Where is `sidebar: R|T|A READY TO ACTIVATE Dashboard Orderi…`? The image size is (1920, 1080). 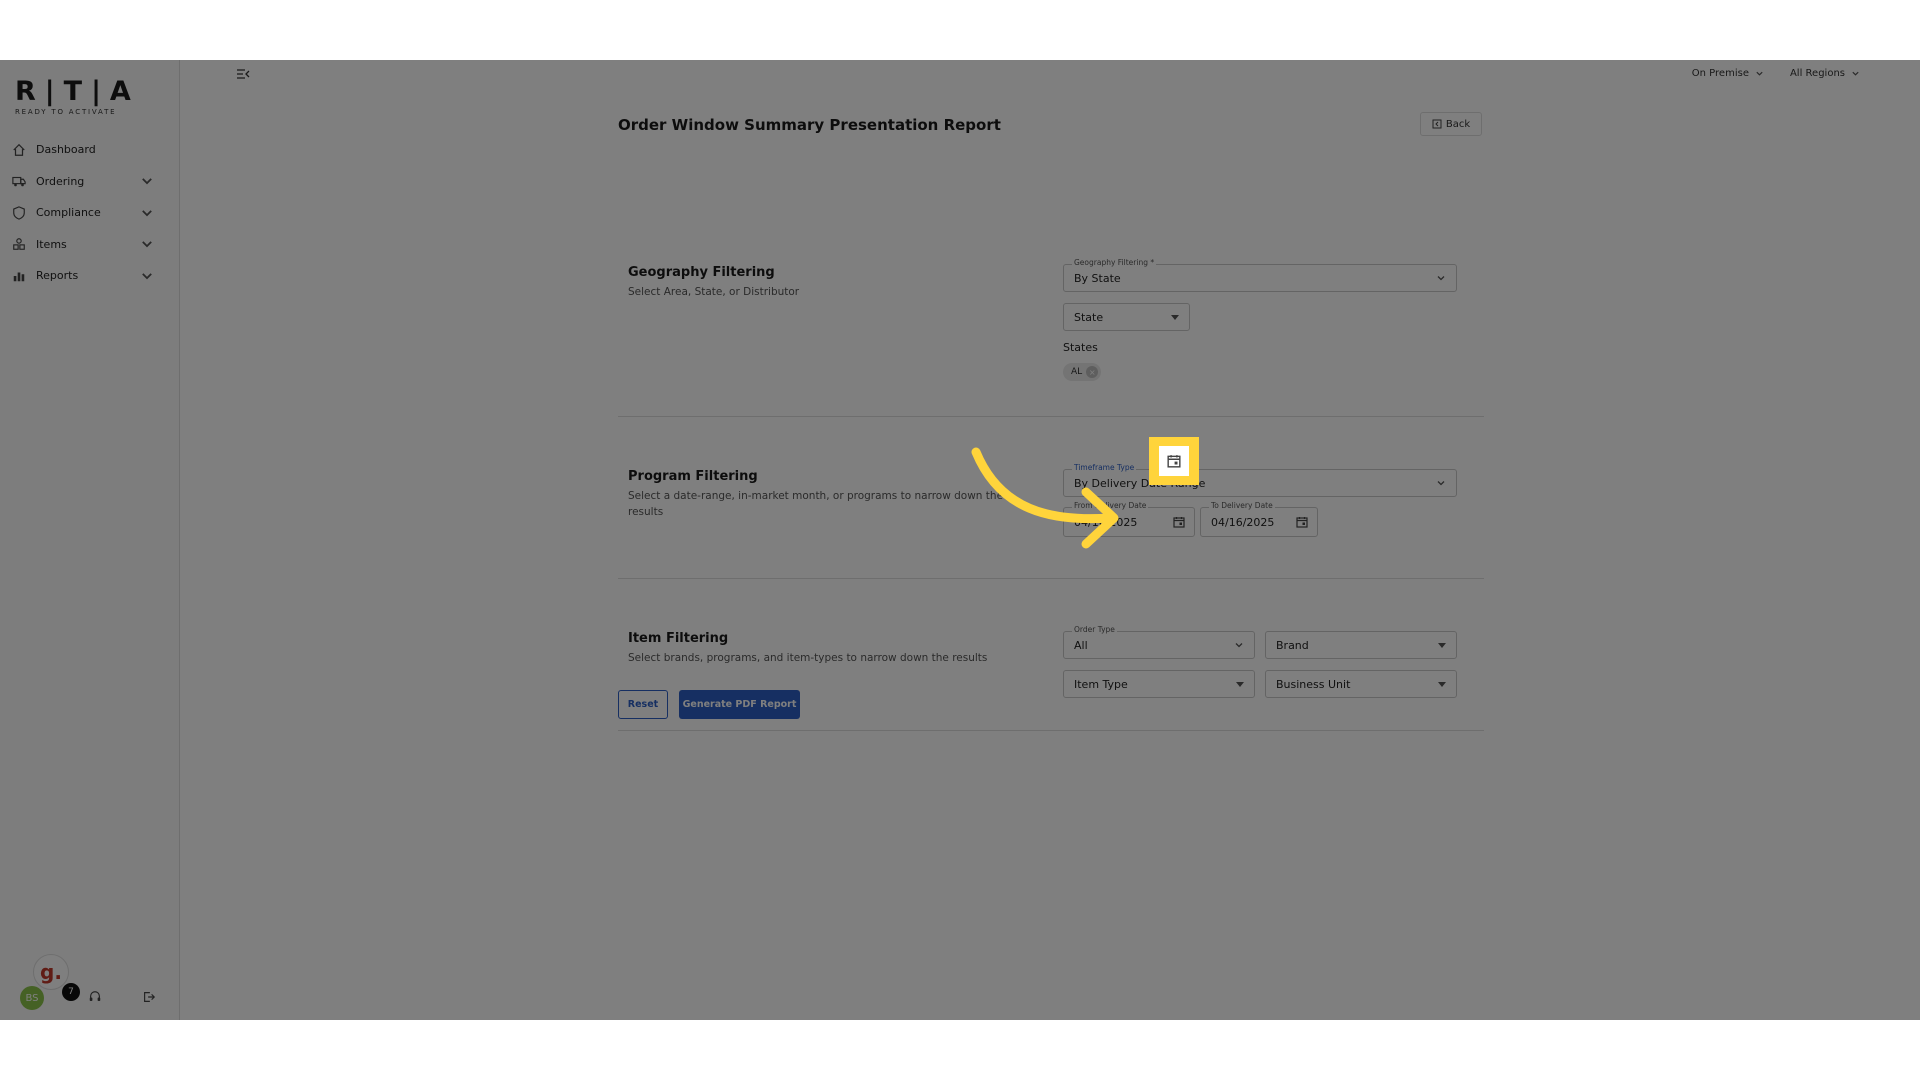
sidebar: R|T|A READY TO ACTIVATE Dashboard Orderi… is located at coordinates (90, 540).